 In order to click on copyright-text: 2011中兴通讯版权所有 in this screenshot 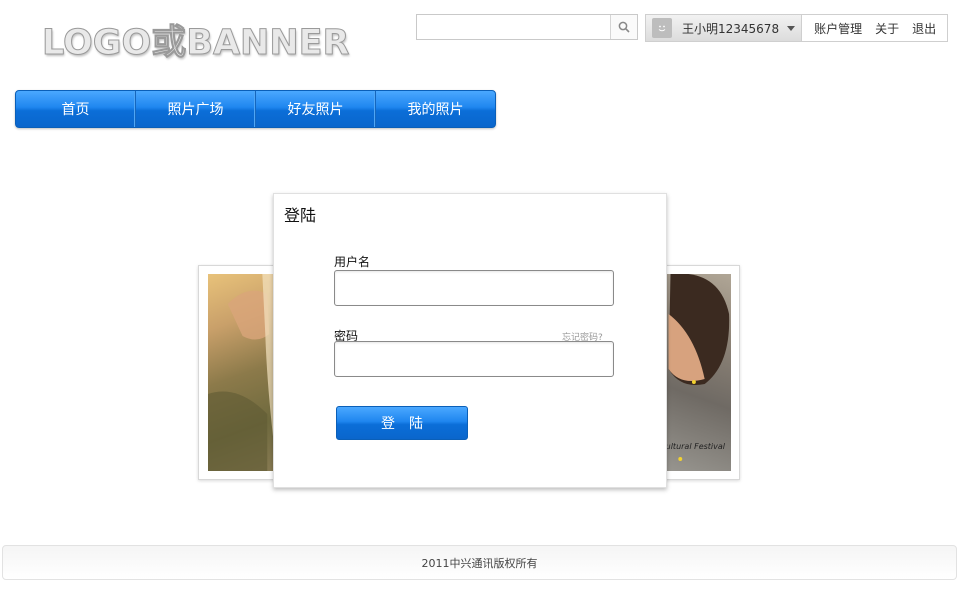, I will do `click(479, 563)`.